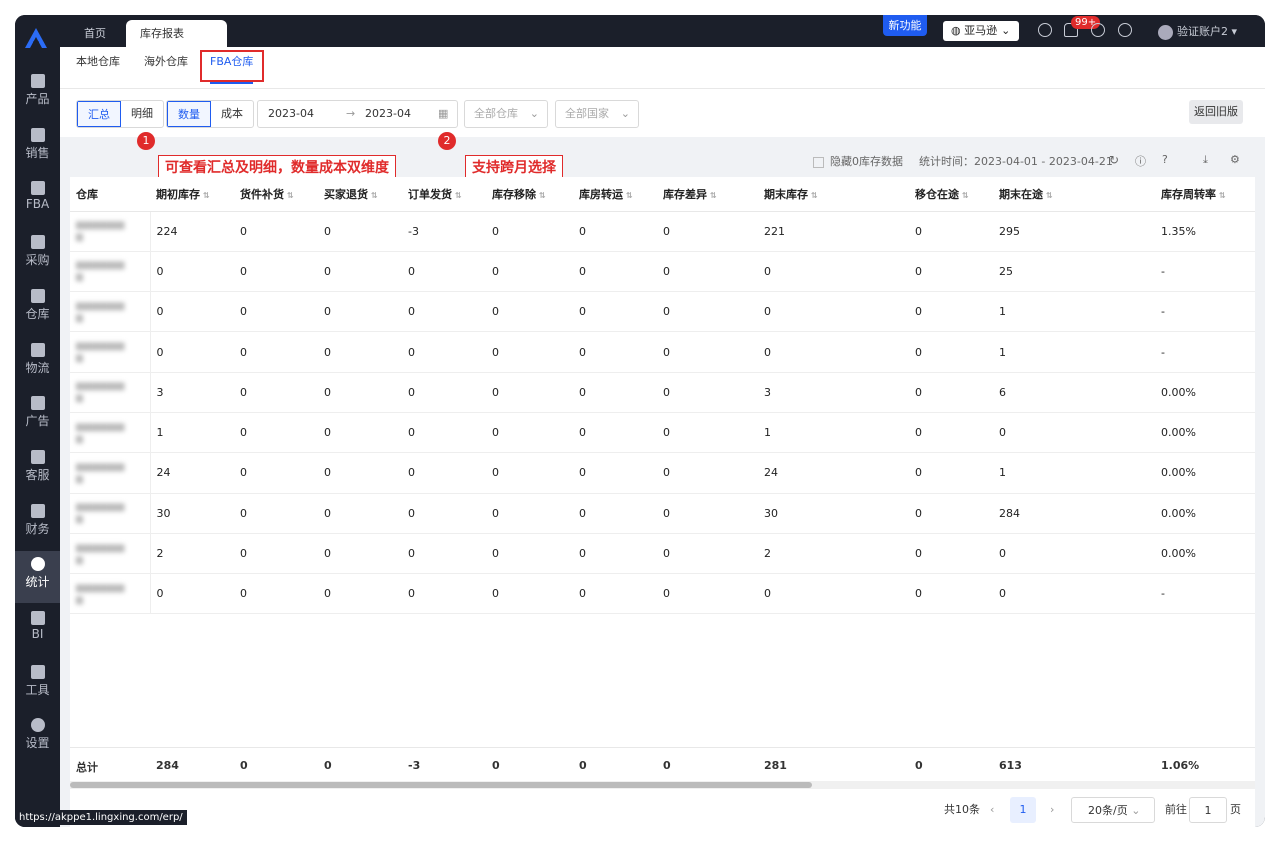 The image size is (1280, 842). Describe the element at coordinates (37, 725) in the screenshot. I see `gear-icon` at that location.